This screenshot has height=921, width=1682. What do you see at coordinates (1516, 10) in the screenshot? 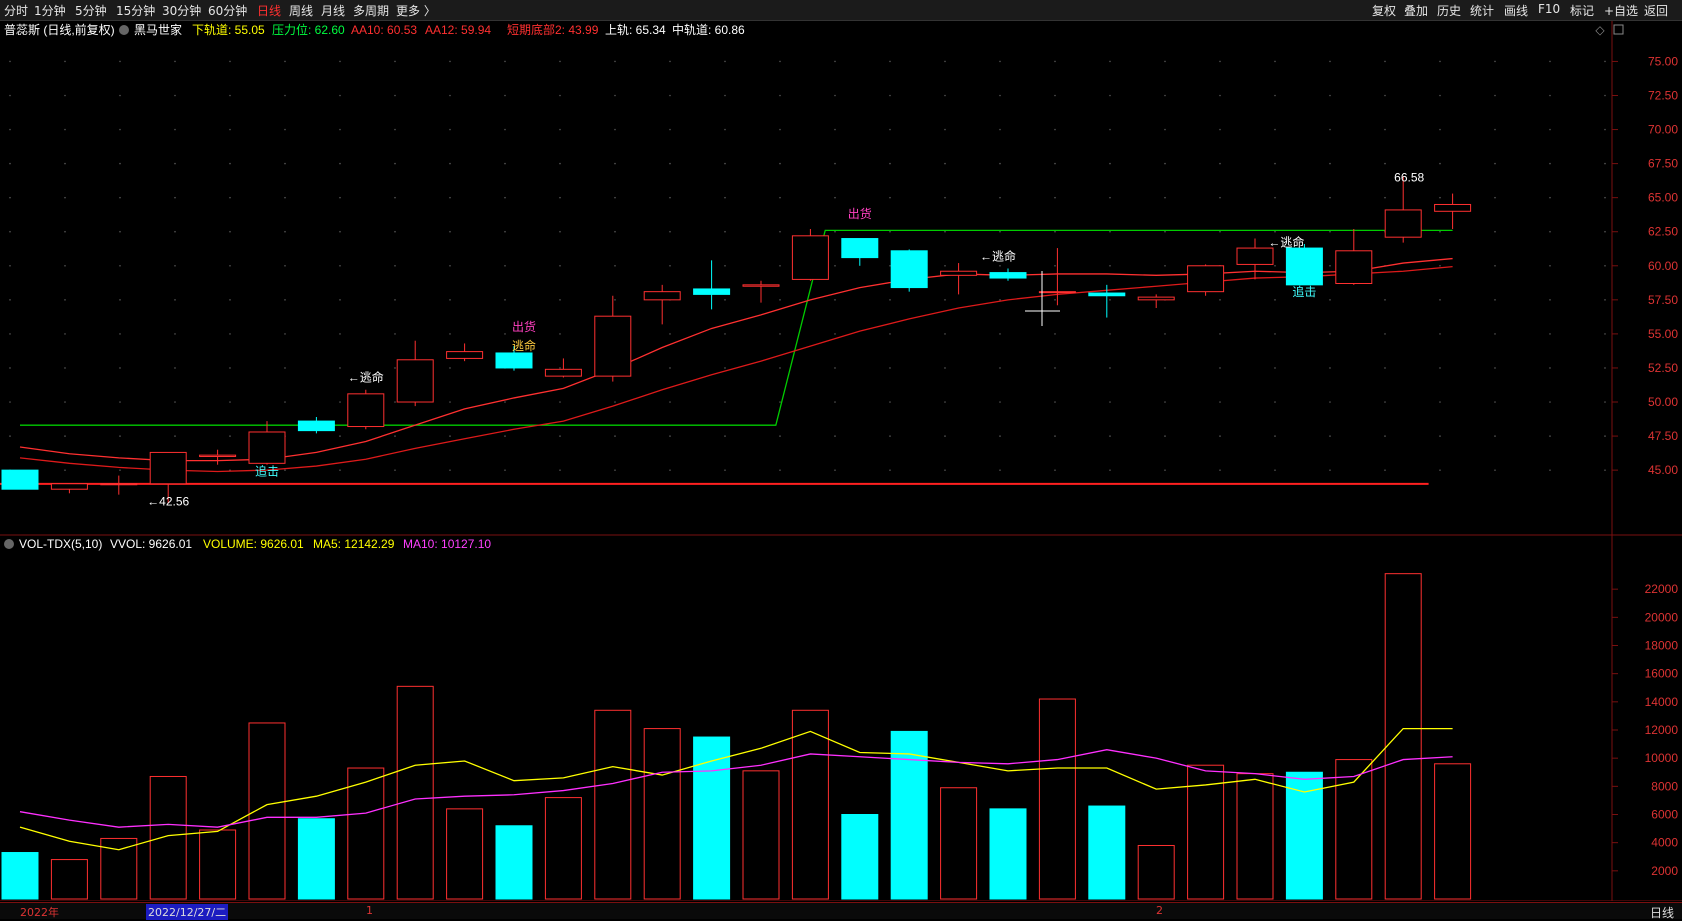
I see `draw-button: 画线` at bounding box center [1516, 10].